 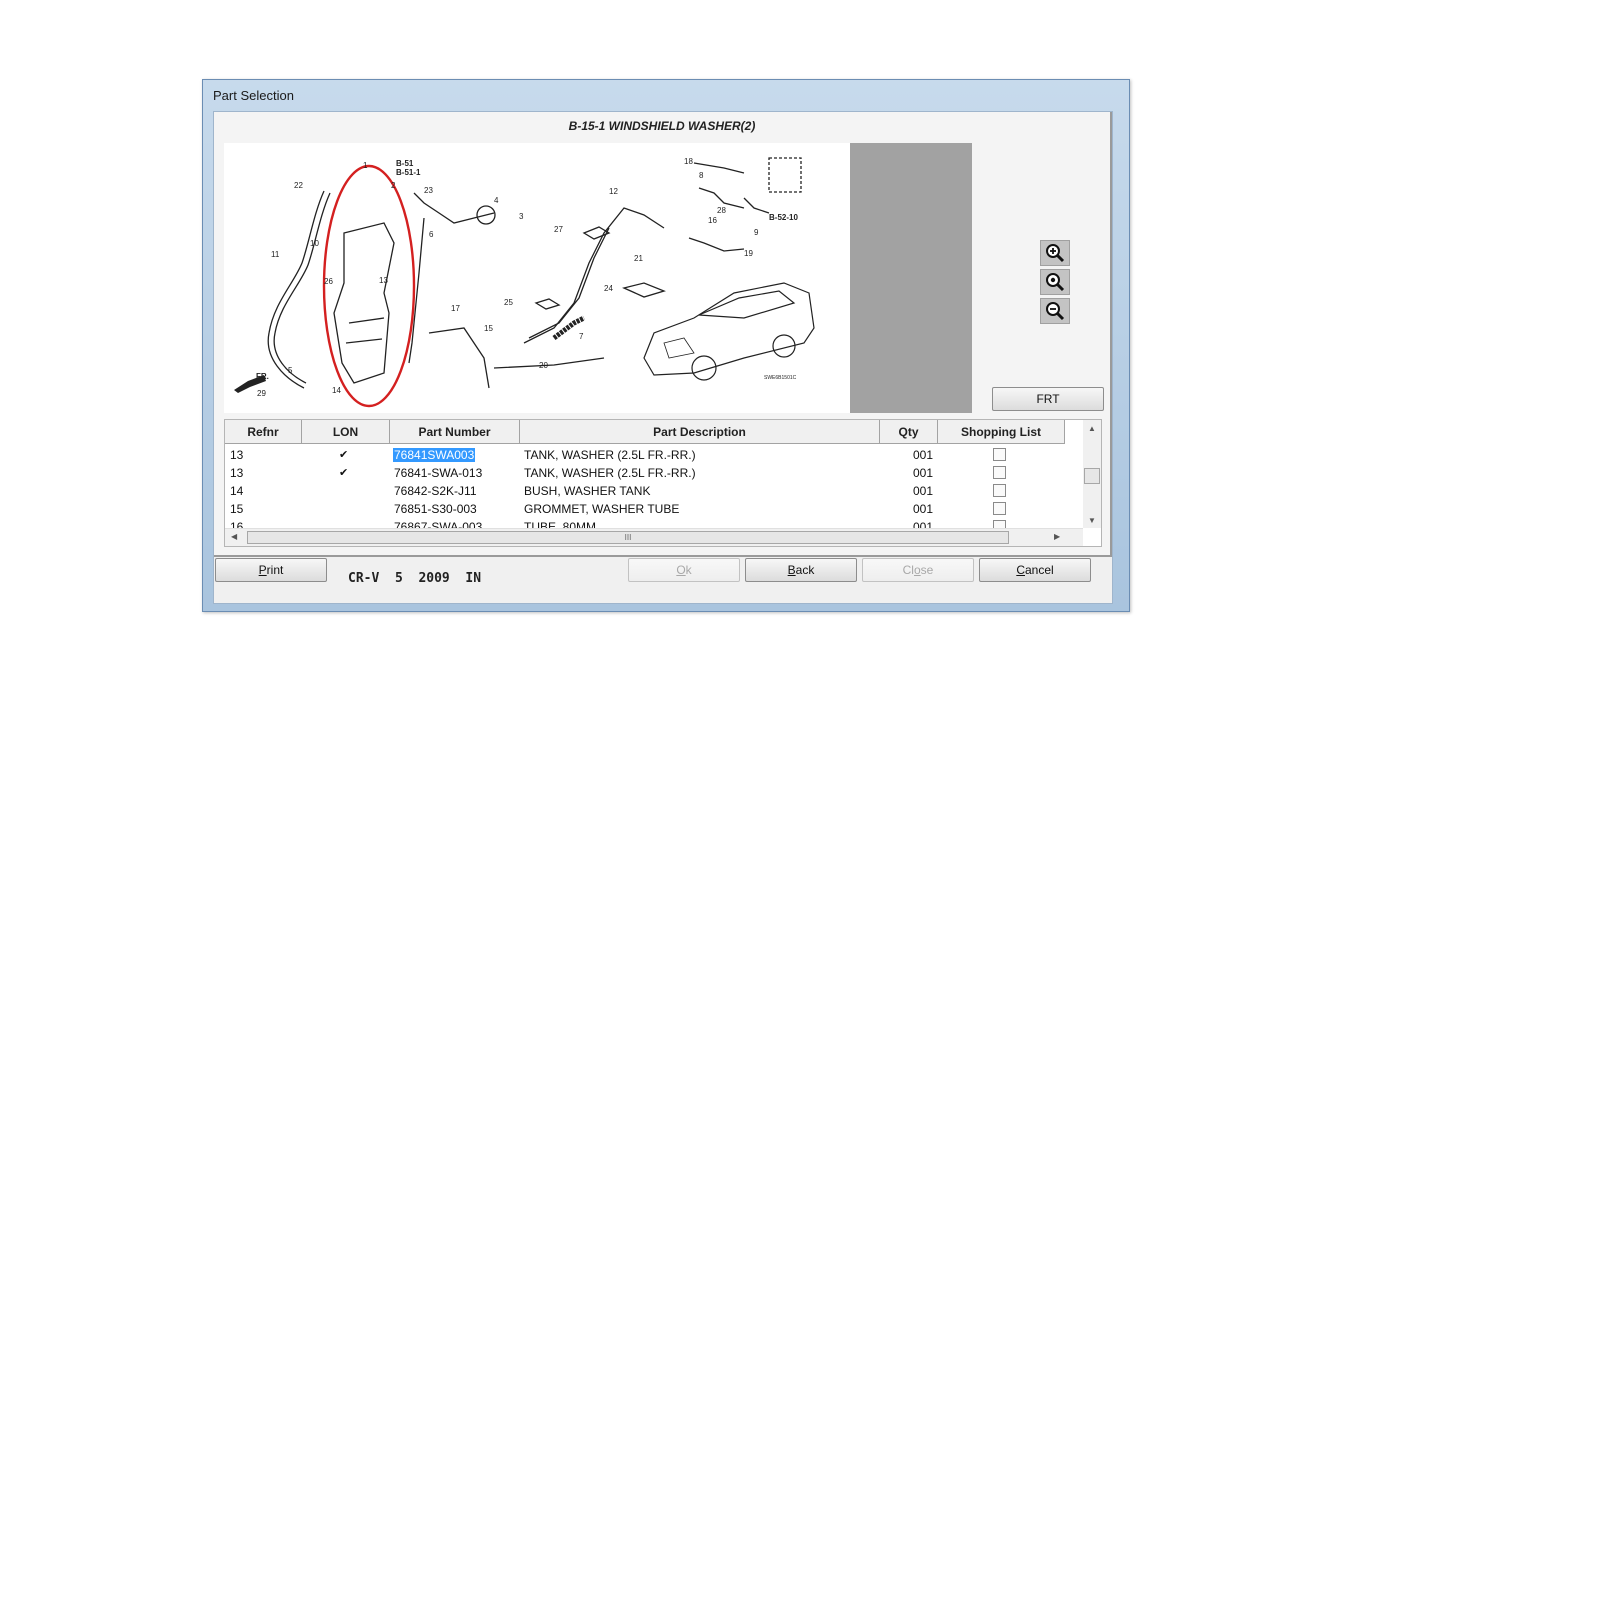 I want to click on scroll-down-arrow-icon: ▼, so click(x=1092, y=520).